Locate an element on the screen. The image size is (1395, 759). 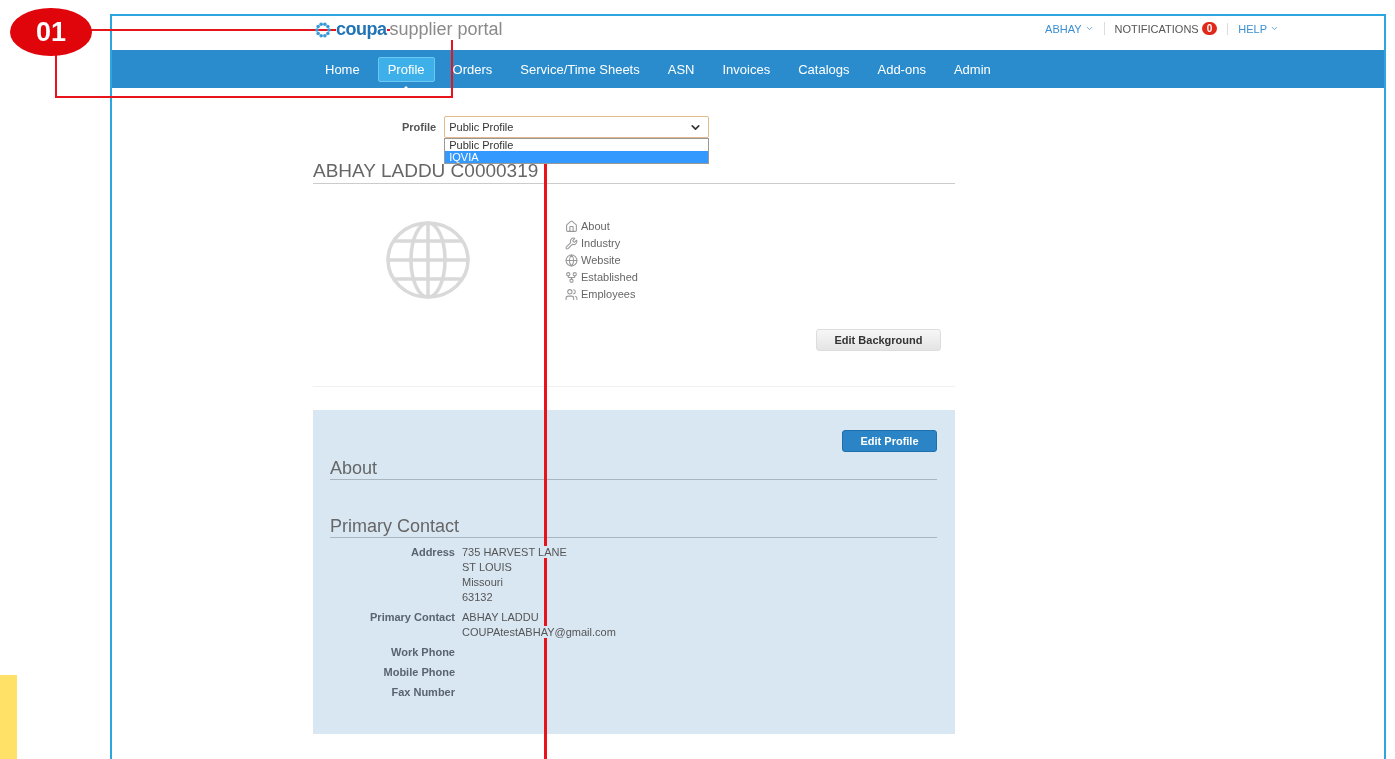
field-label: Profile is located at coordinates (419, 127).